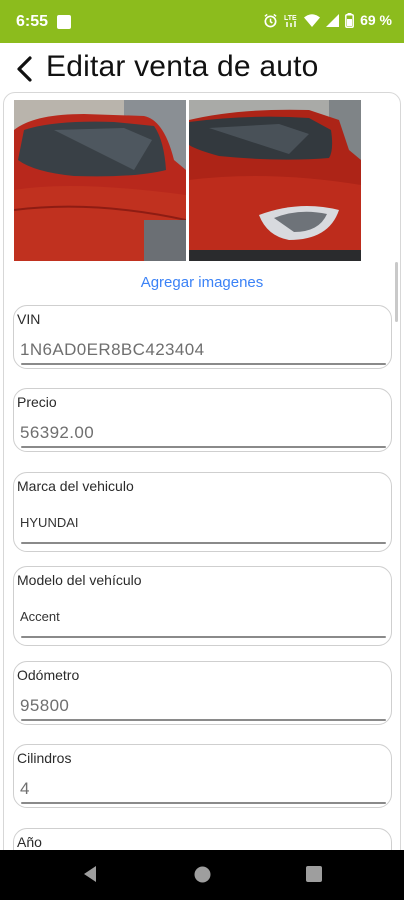 The image size is (404, 900). What do you see at coordinates (32, 21) in the screenshot?
I see `status-time: 6:55` at bounding box center [32, 21].